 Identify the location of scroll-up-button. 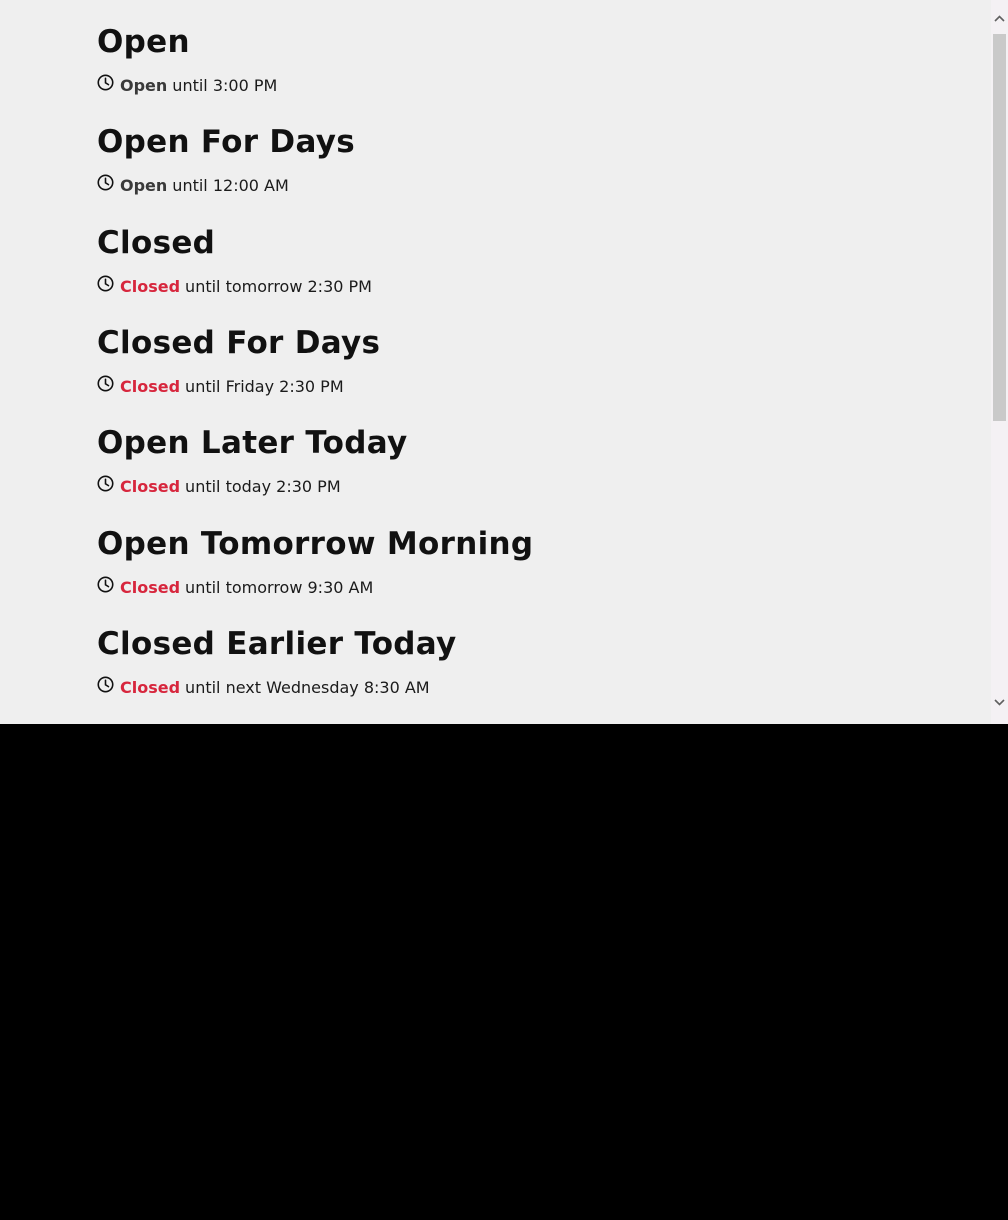
(999, 18).